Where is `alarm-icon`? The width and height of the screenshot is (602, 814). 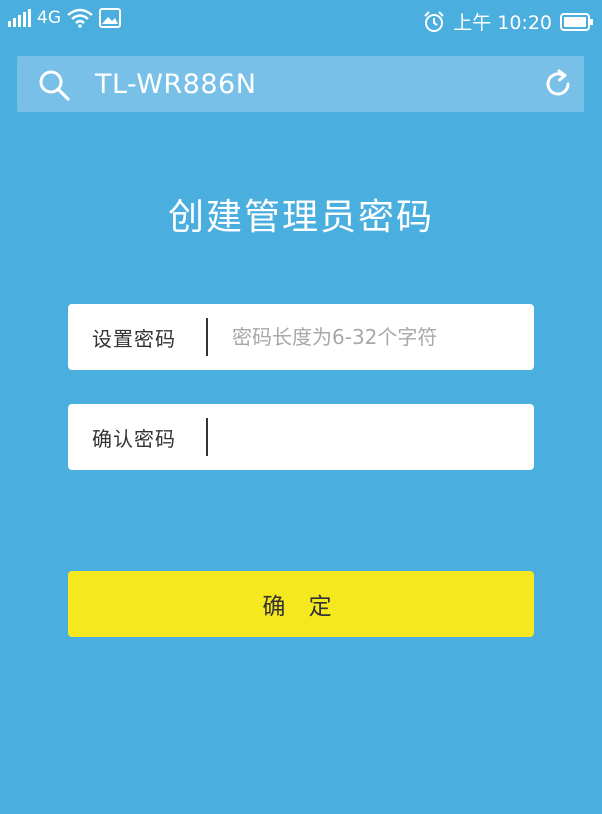 alarm-icon is located at coordinates (434, 21).